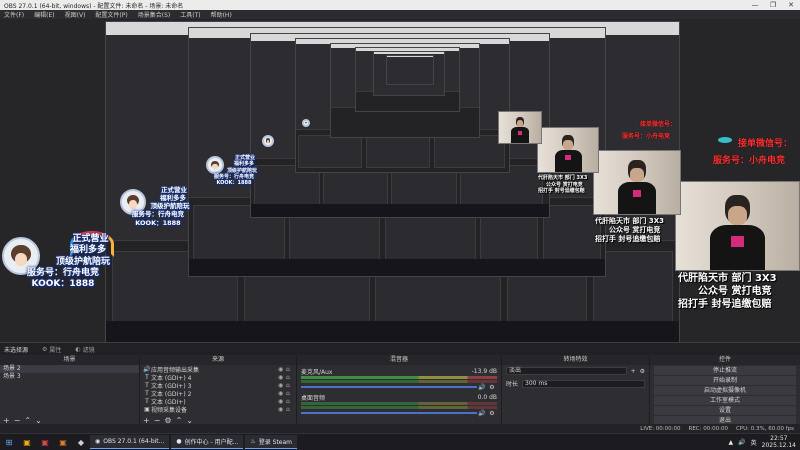 Image resolution: width=800 pixels, height=450 pixels. What do you see at coordinates (306, 123) in the screenshot?
I see `avatar-image-tinier` at bounding box center [306, 123].